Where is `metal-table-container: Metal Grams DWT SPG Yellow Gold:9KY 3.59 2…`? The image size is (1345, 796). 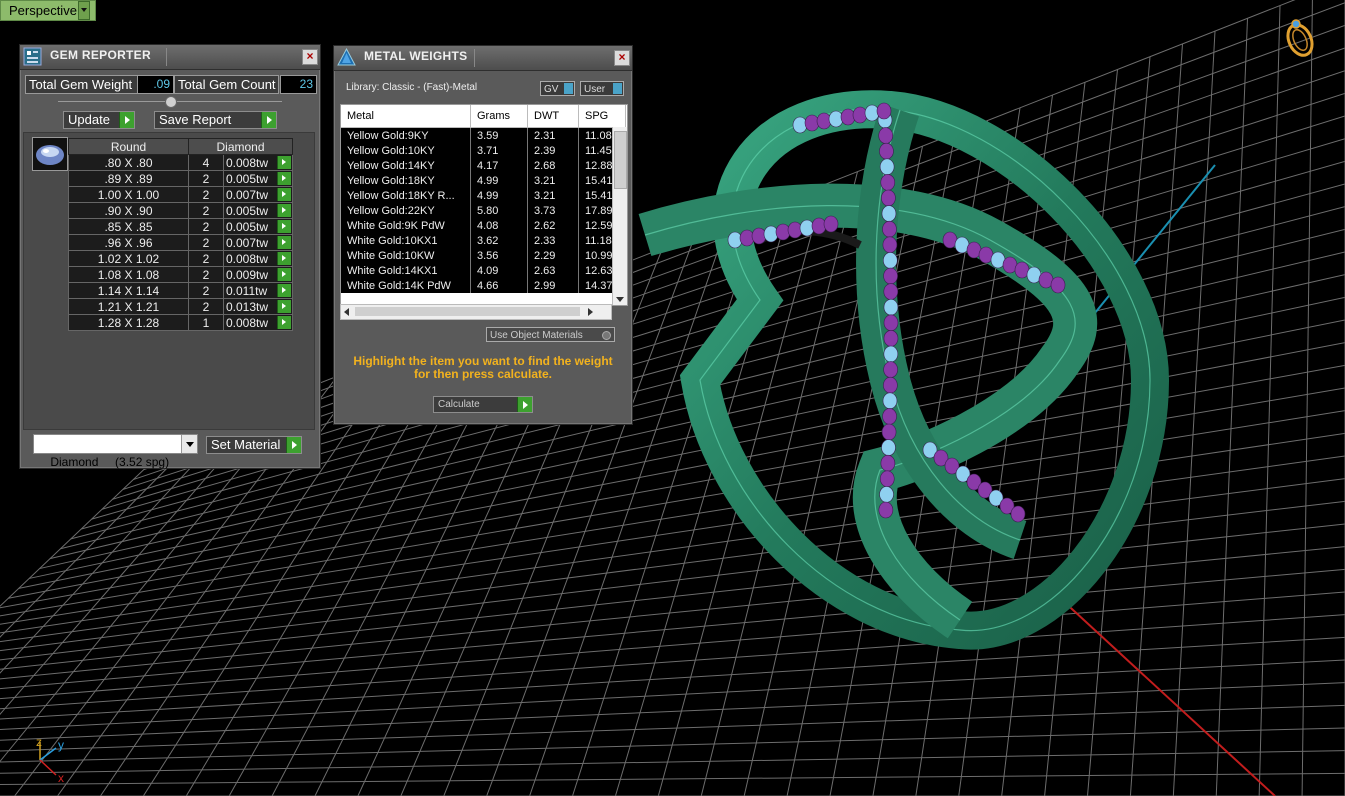
metal-table-container: Metal Grams DWT SPG Yellow Gold:9KY 3.59 2… is located at coordinates (484, 205).